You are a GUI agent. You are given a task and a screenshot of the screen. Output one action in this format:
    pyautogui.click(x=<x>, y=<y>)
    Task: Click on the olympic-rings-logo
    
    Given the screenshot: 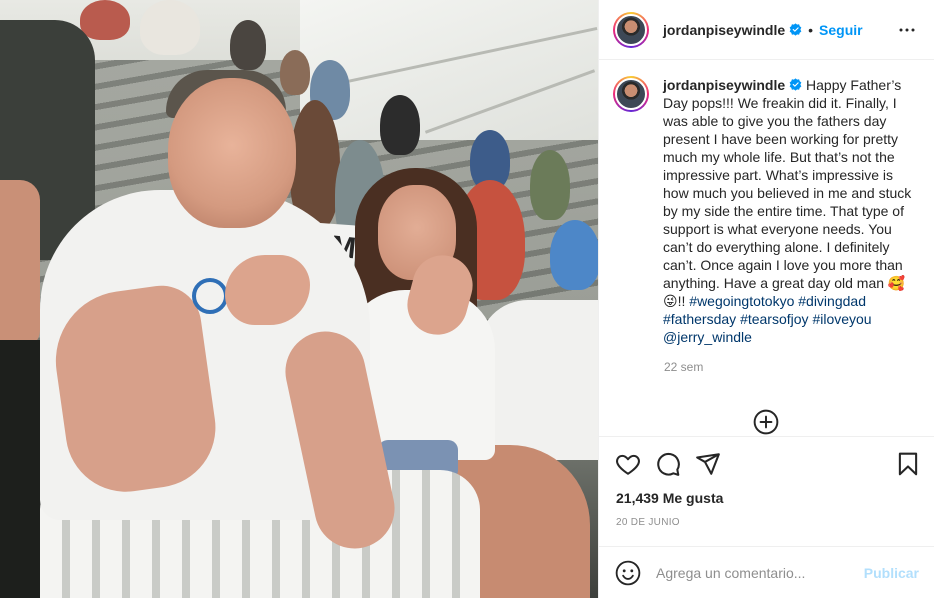 What is the action you would take?
    pyautogui.click(x=210, y=296)
    